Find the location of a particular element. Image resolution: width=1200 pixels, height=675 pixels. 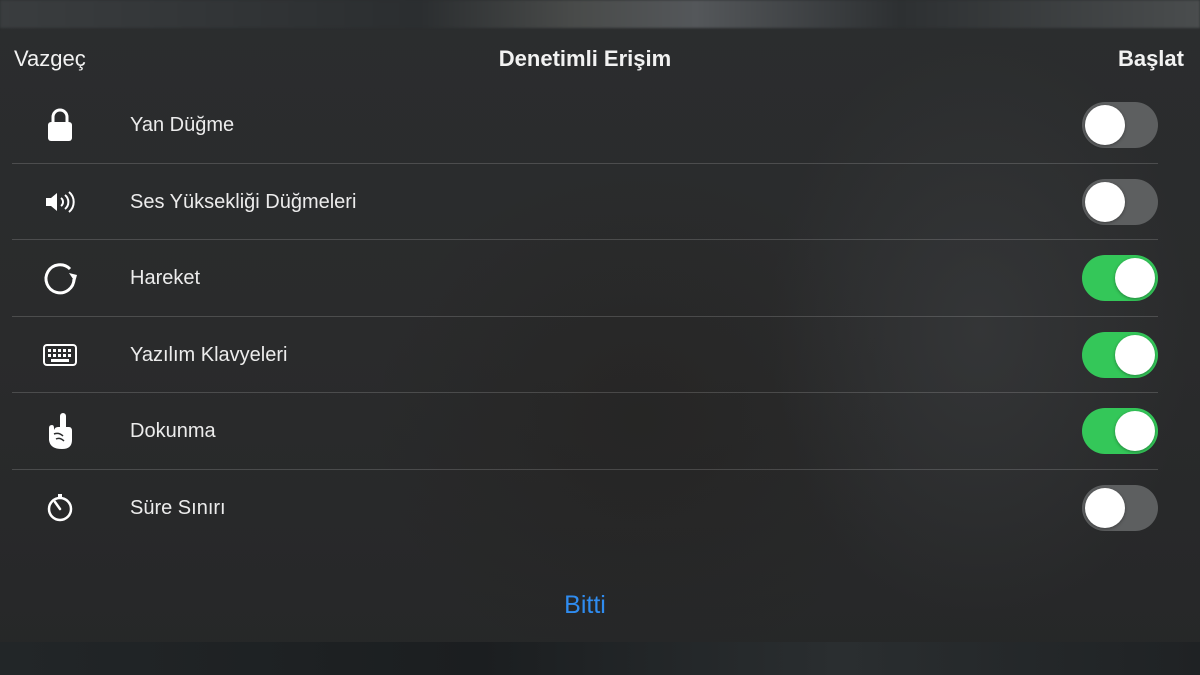

keyboard-icon is located at coordinates (60, 355).